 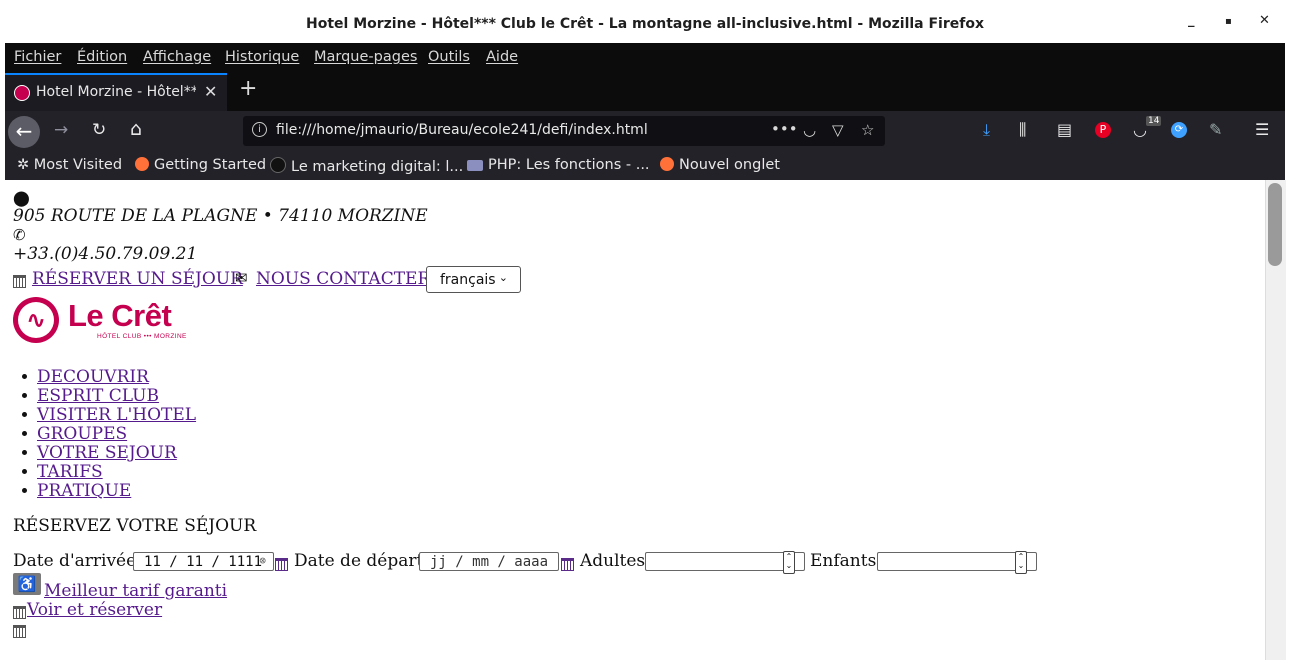 I want to click on menu-marque-pages: Marque-pages, so click(x=365, y=57).